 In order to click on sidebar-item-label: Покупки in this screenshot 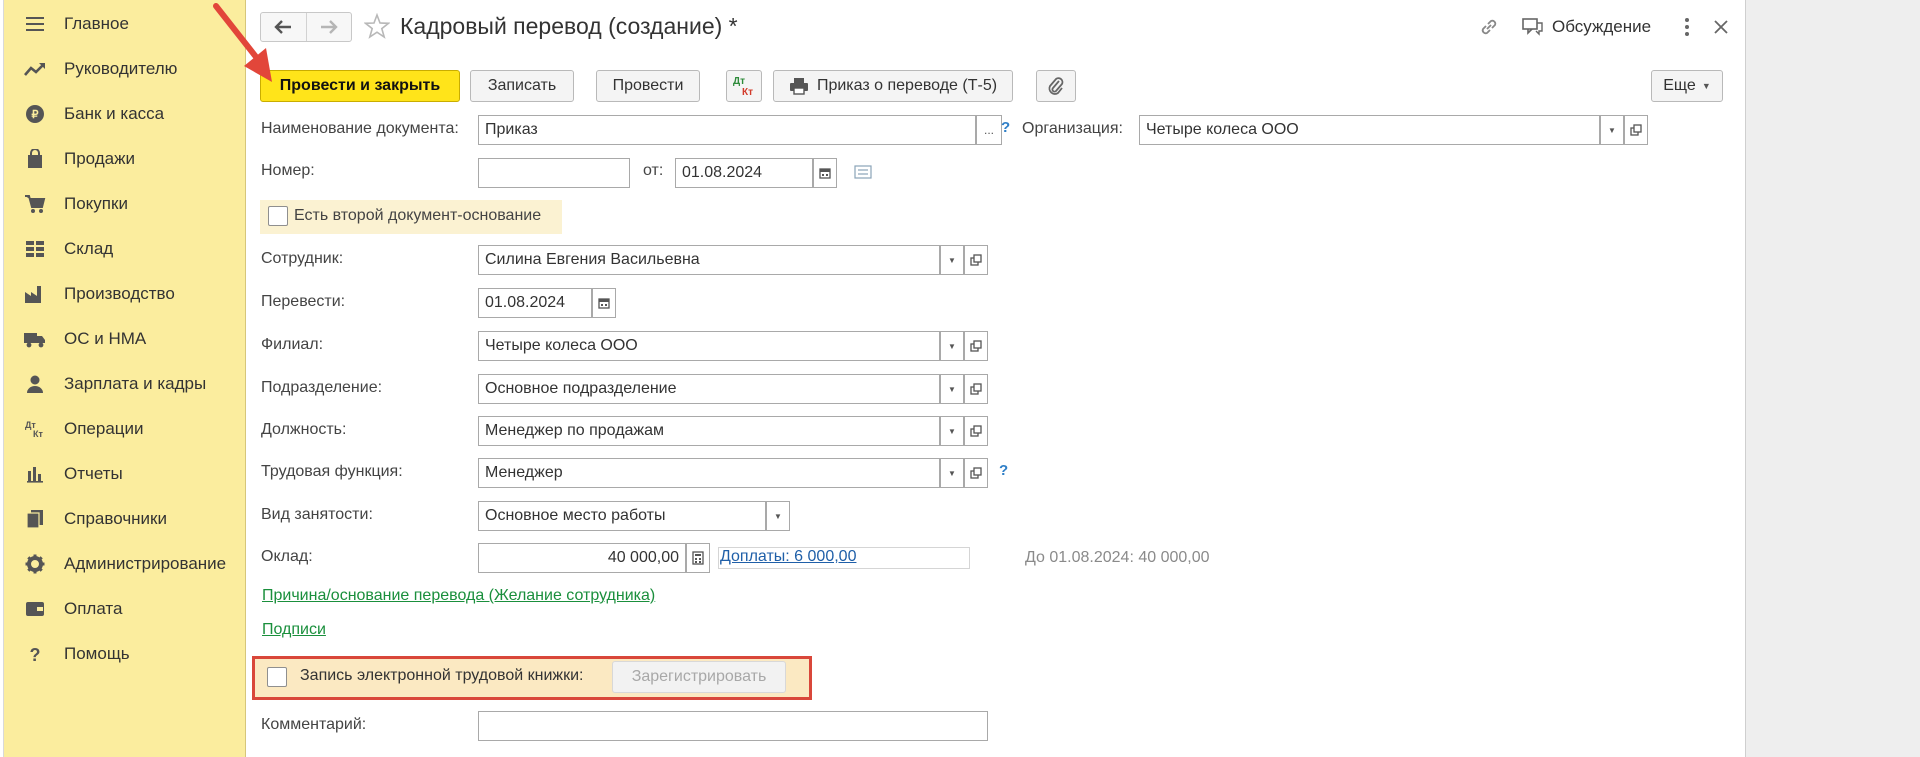, I will do `click(96, 203)`.